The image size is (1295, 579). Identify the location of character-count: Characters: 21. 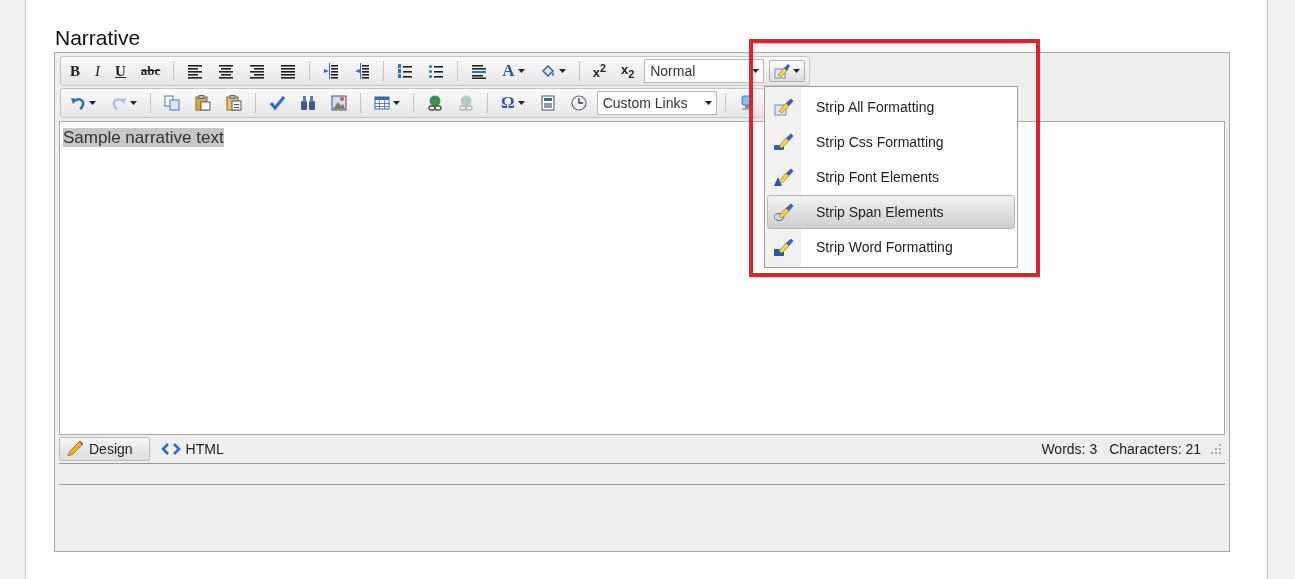
(1155, 449).